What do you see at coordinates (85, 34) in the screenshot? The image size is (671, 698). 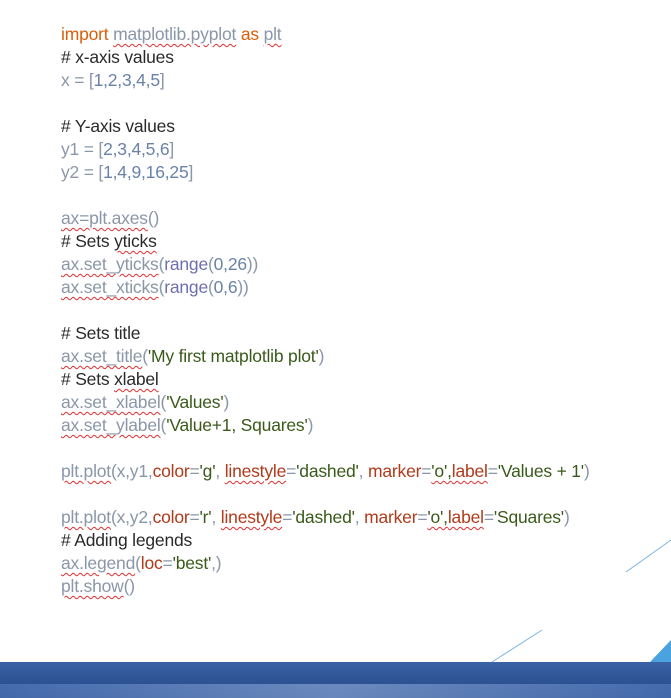 I see `code-token: import` at bounding box center [85, 34].